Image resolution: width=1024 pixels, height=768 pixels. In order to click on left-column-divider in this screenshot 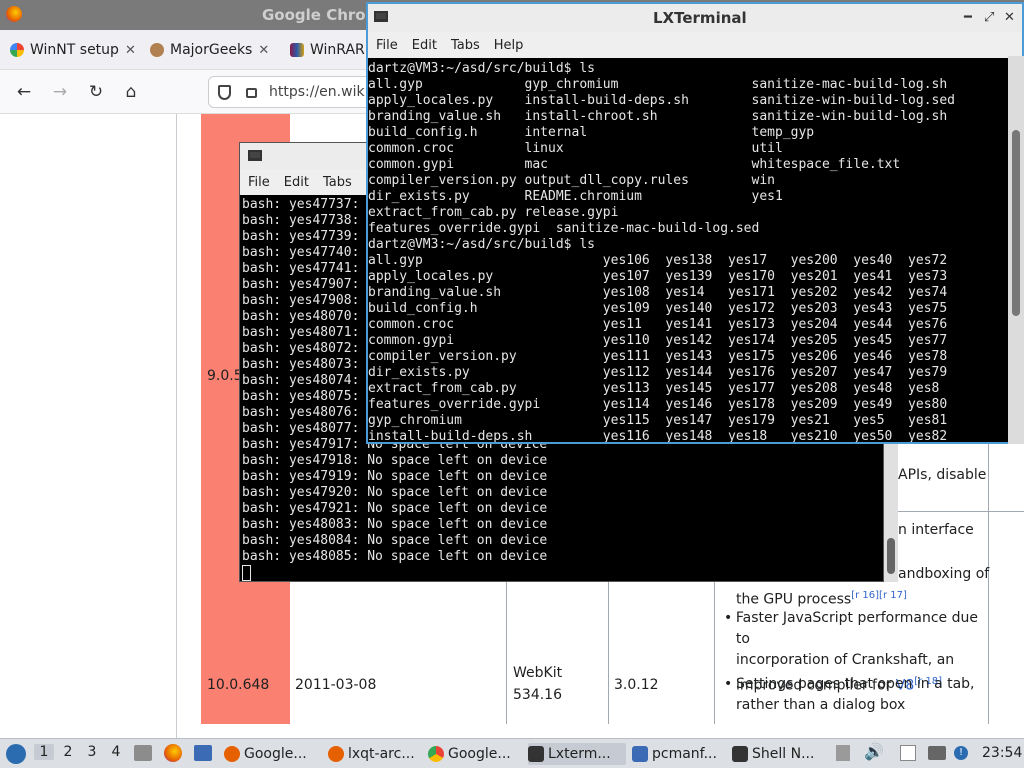, I will do `click(176, 426)`.